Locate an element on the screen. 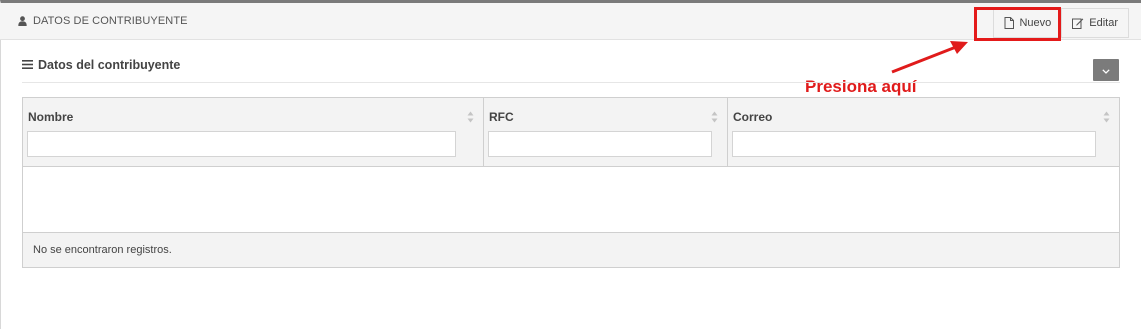 The image size is (1141, 329). panel-title-text: DATOS DE CONTRIBUYENTE is located at coordinates (110, 21).